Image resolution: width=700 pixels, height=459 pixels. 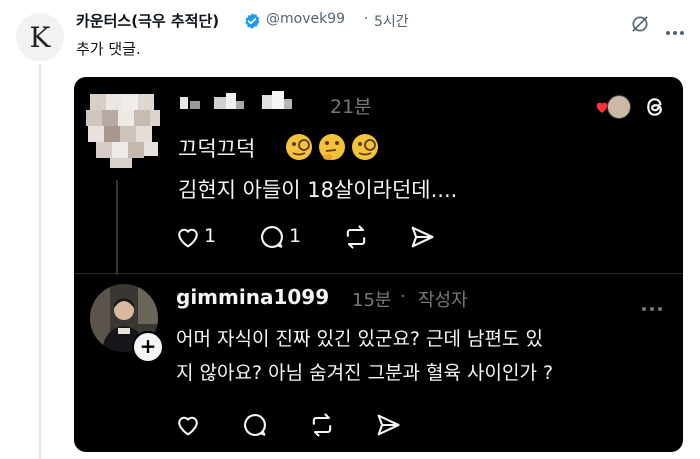 I want to click on tweet-text: 추가 댓글., so click(x=108, y=49).